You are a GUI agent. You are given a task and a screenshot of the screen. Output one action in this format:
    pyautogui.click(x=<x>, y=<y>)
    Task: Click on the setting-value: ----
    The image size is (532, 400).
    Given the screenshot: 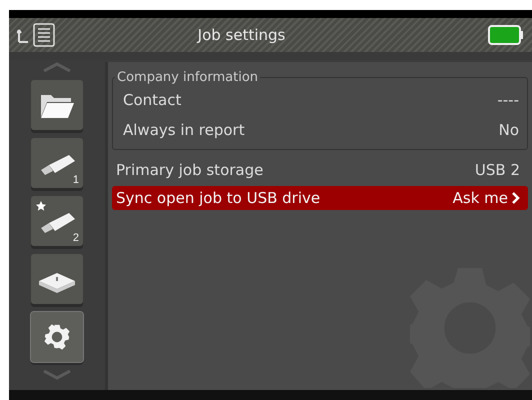 What is the action you would take?
    pyautogui.click(x=508, y=100)
    